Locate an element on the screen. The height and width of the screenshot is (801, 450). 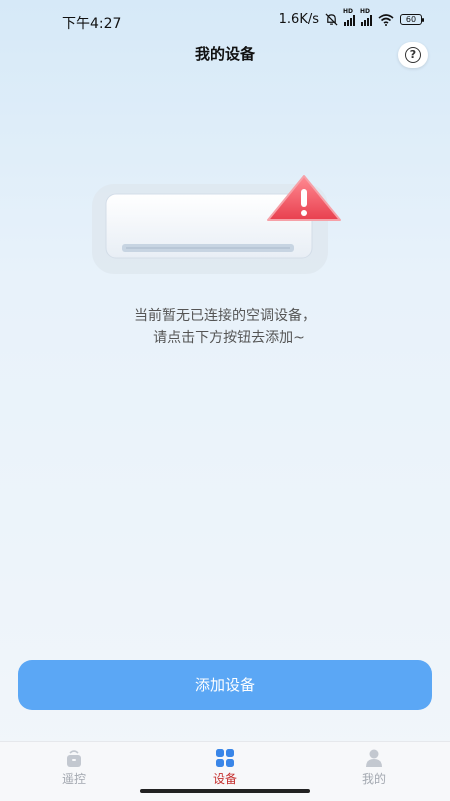
add-device-button: 添加设备 is located at coordinates (225, 685).